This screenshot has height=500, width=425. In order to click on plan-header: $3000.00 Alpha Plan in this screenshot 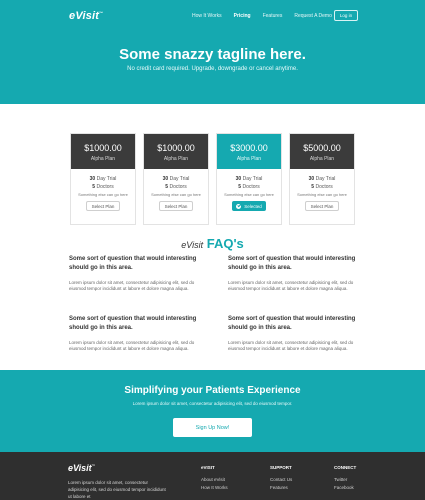, I will do `click(249, 151)`.